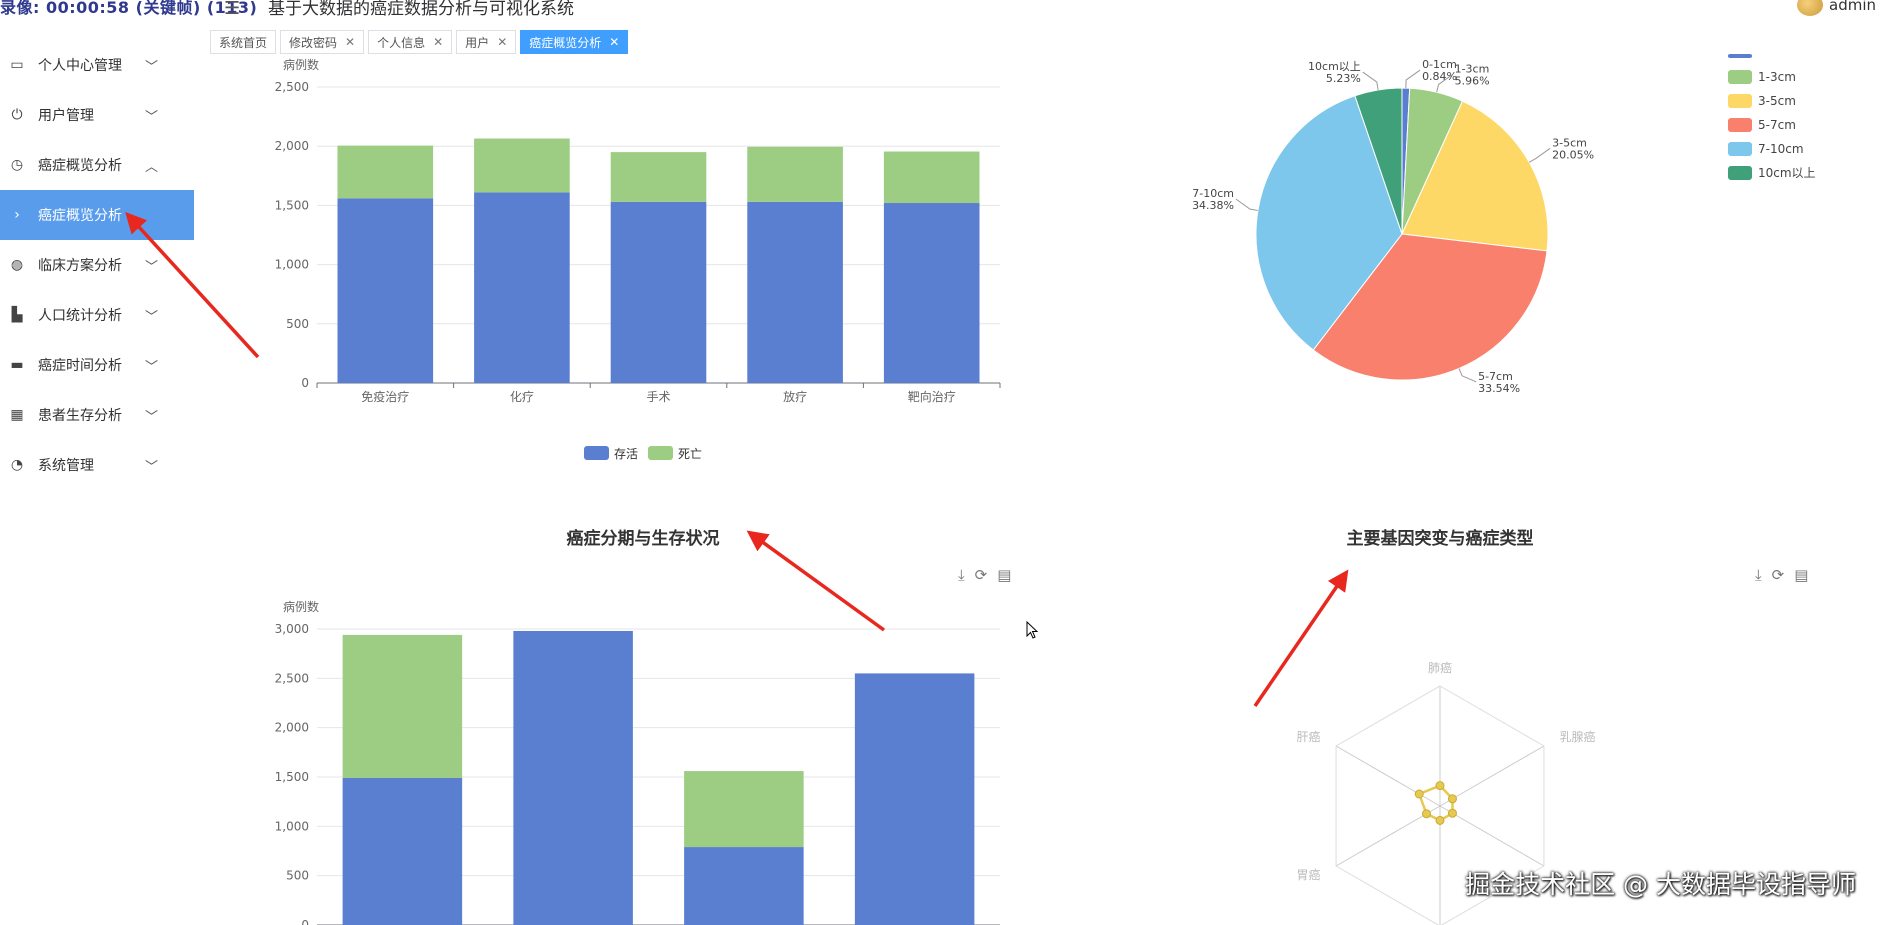 This screenshot has height=925, width=1882. What do you see at coordinates (151, 165) in the screenshot?
I see `chevron-up-icon: ︿` at bounding box center [151, 165].